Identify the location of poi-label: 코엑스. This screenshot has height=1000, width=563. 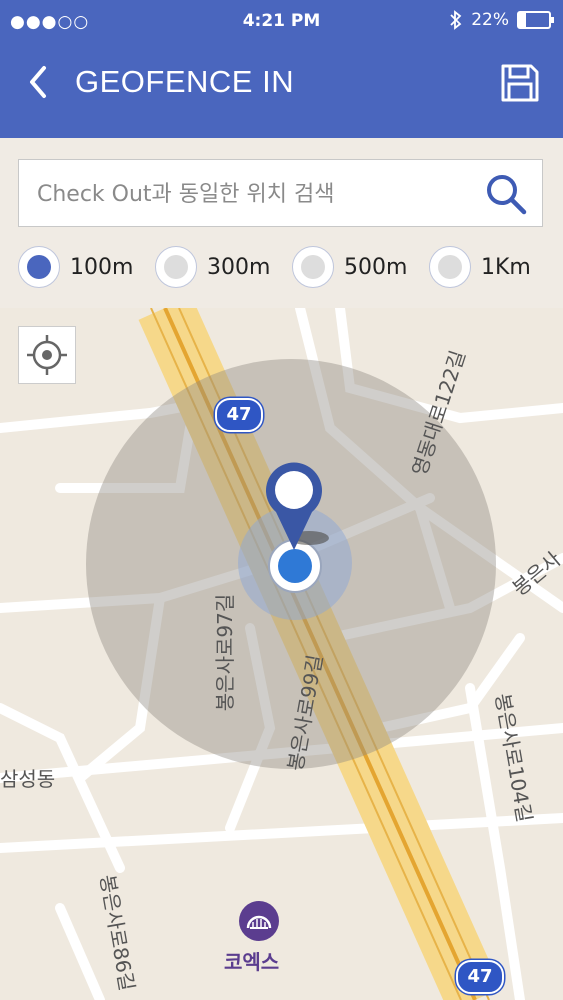
(251, 960).